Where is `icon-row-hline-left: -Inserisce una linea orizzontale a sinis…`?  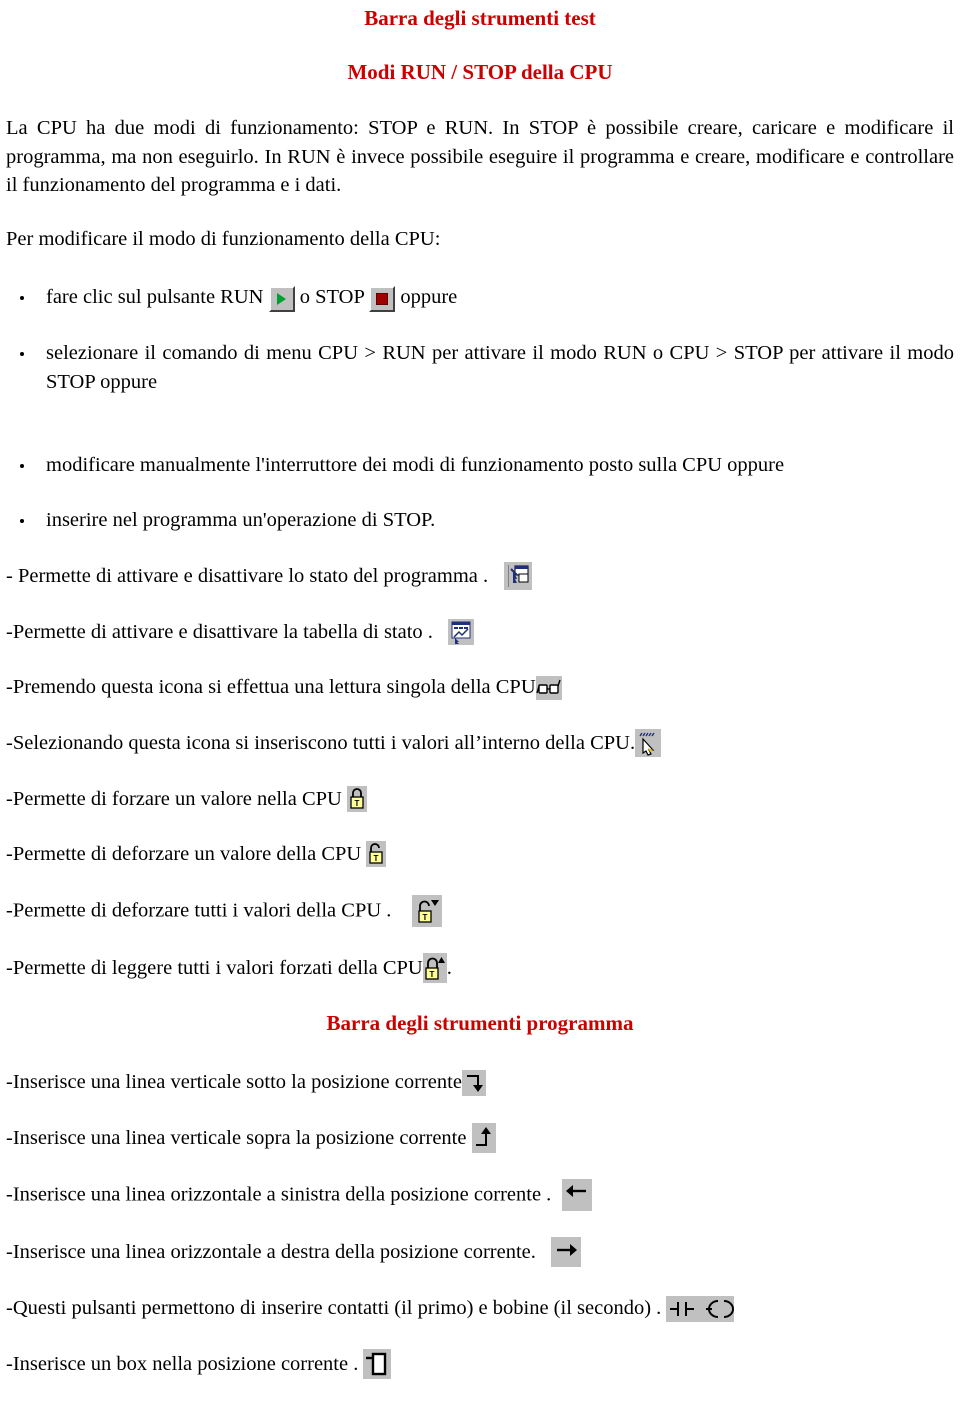
icon-row-hline-left: -Inserisce una linea orizzontale a sinis… is located at coordinates (480, 1182).